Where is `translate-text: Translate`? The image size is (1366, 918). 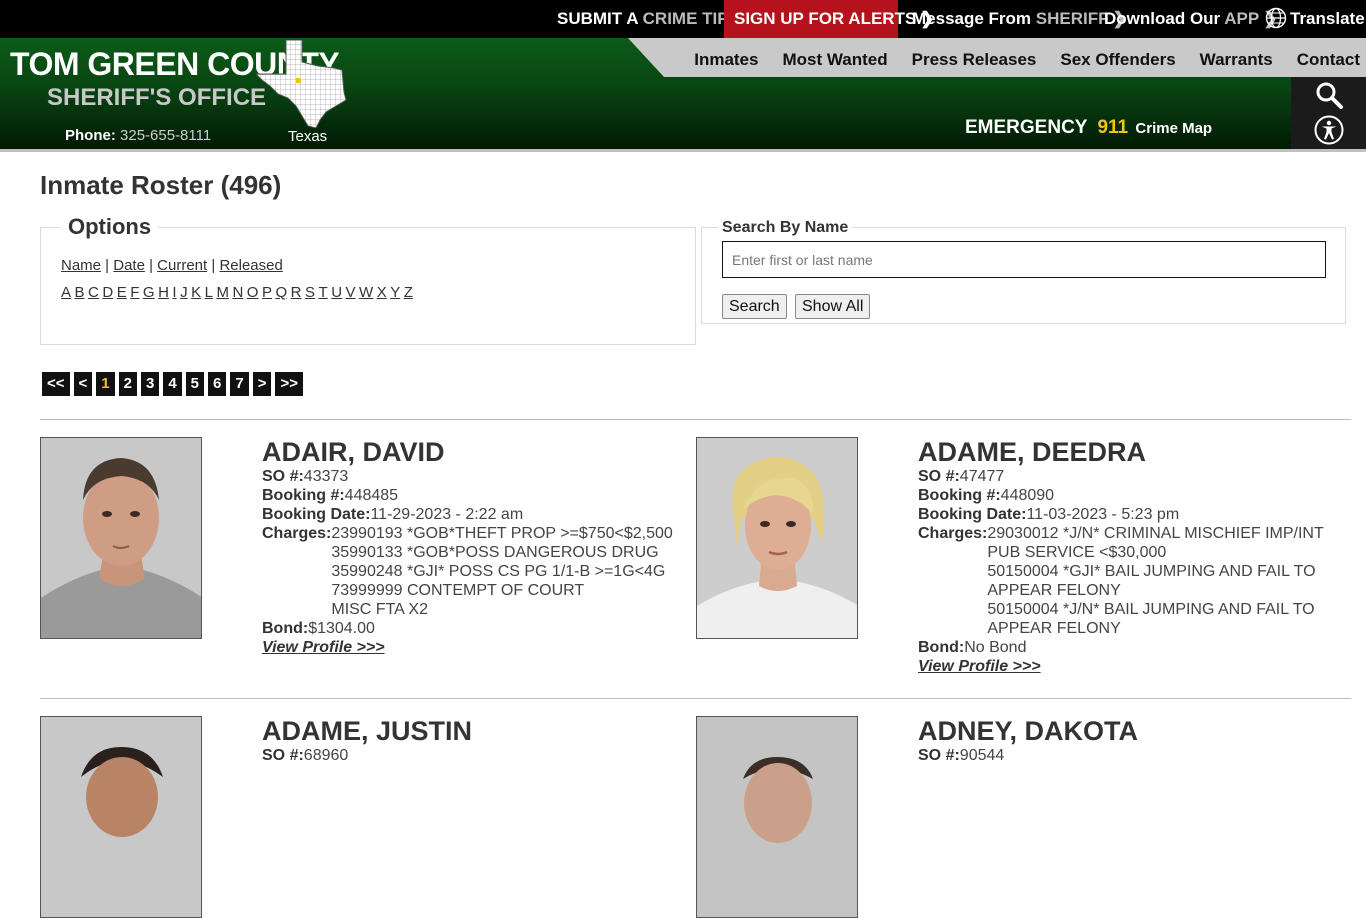
translate-text: Translate is located at coordinates (1327, 18).